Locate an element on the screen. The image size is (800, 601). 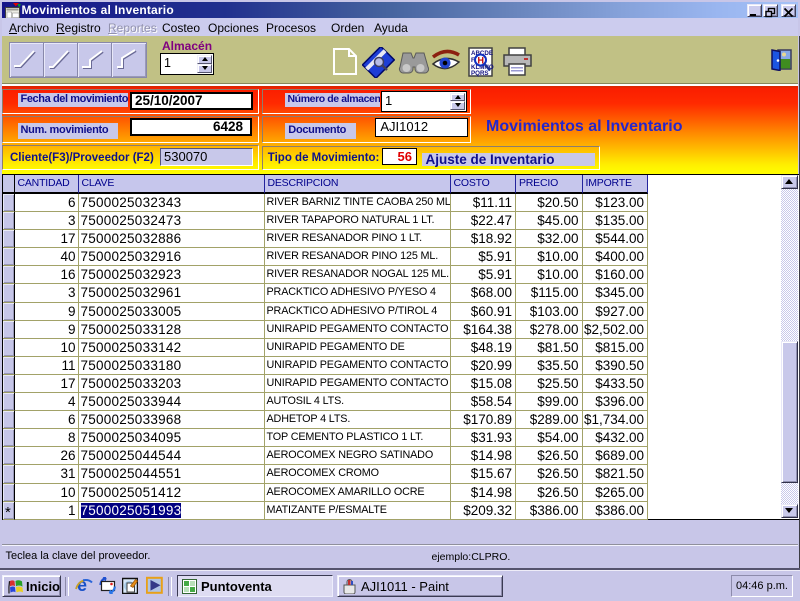
svg-text: e is located at coordinates (82, 585).